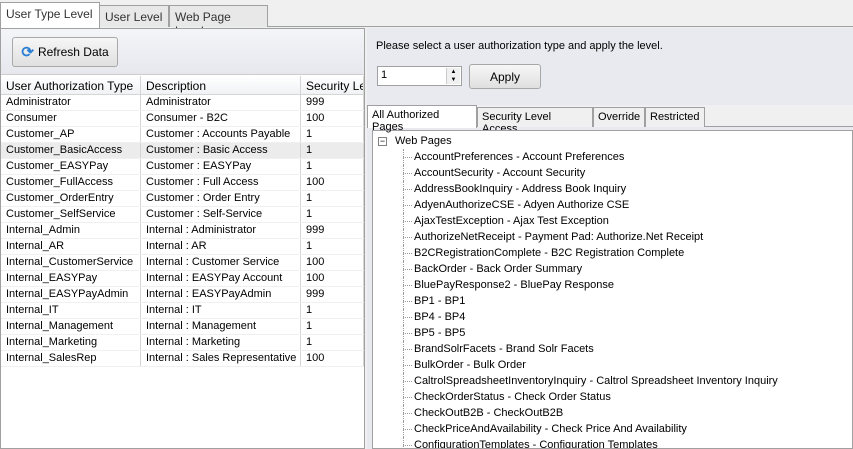  What do you see at coordinates (73, 52) in the screenshot?
I see `refresh-label: Refresh Data` at bounding box center [73, 52].